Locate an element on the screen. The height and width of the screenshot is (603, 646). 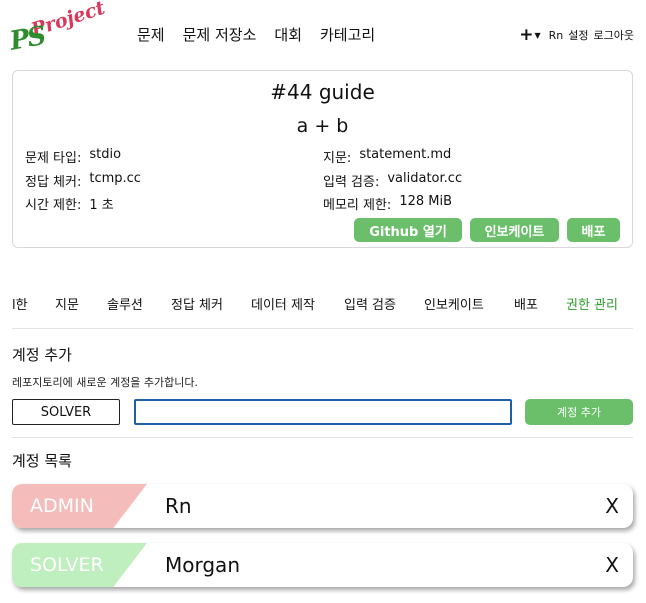
problem-statement: 지문: statement.md is located at coordinates (387, 156).